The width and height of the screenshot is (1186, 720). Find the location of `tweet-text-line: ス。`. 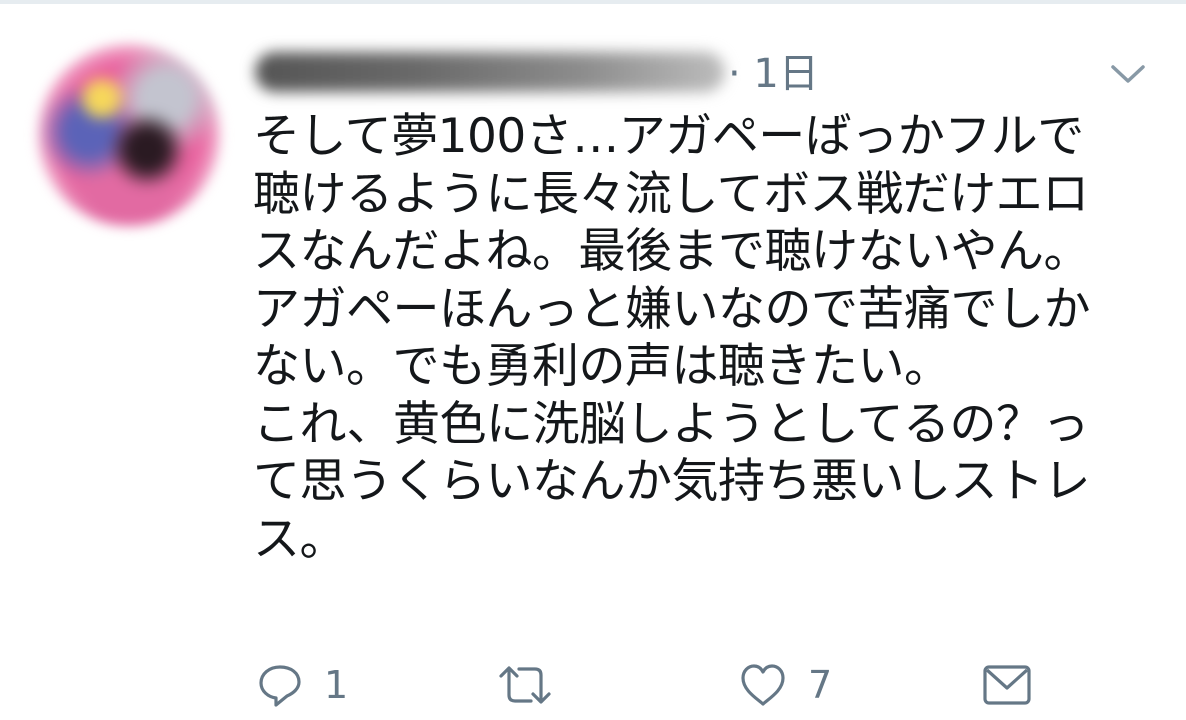

tweet-text-line: ス。 is located at coordinates (300, 539).